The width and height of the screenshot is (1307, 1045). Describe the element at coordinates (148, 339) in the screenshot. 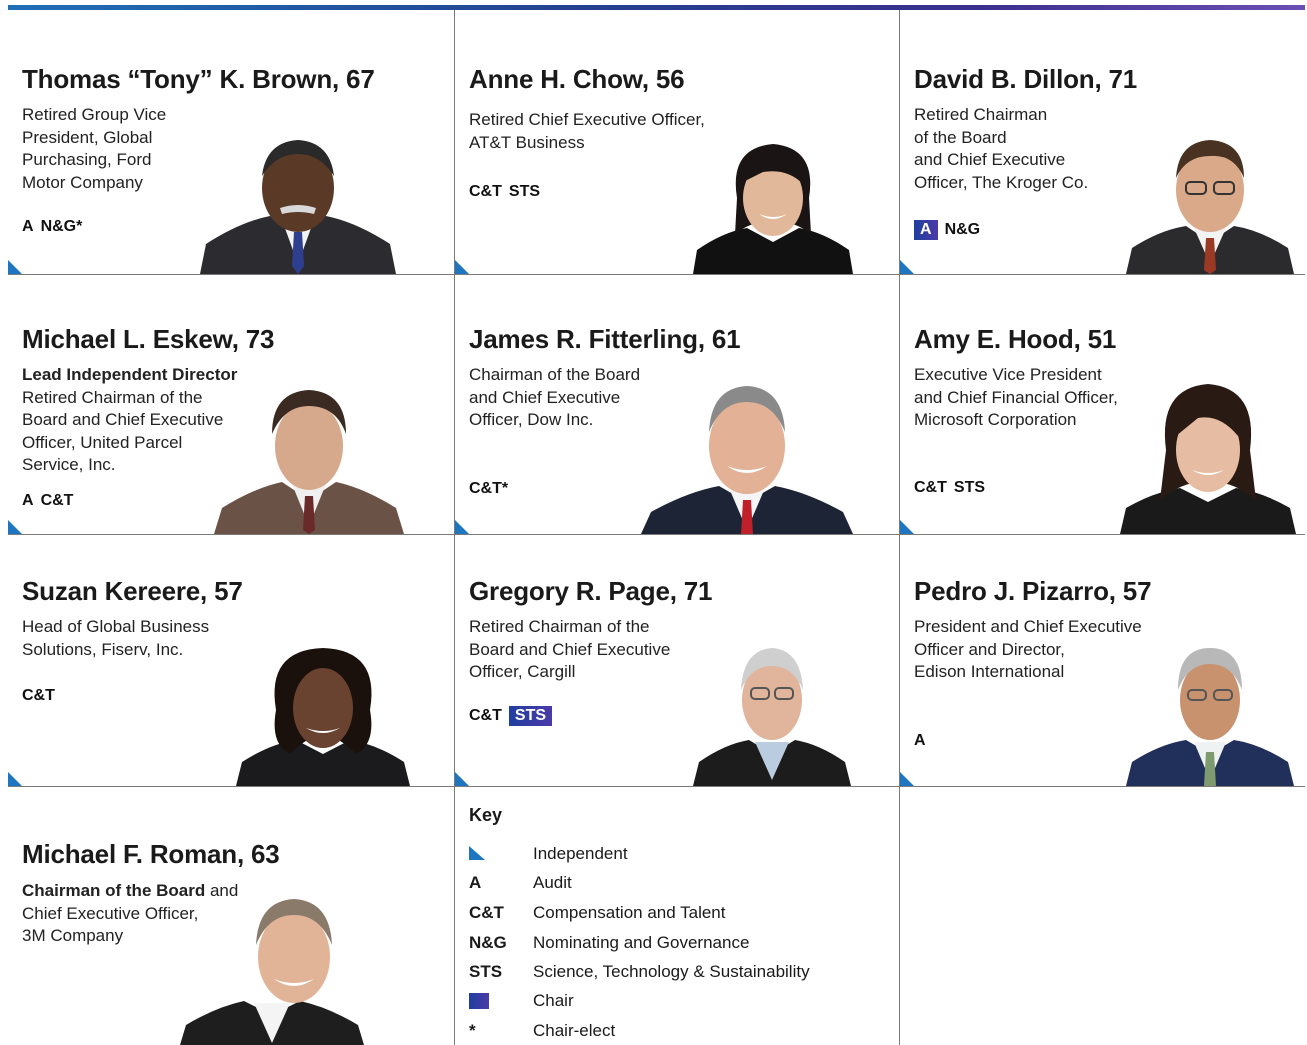

I see `director-name: Michael L. Eskew, 73` at that location.